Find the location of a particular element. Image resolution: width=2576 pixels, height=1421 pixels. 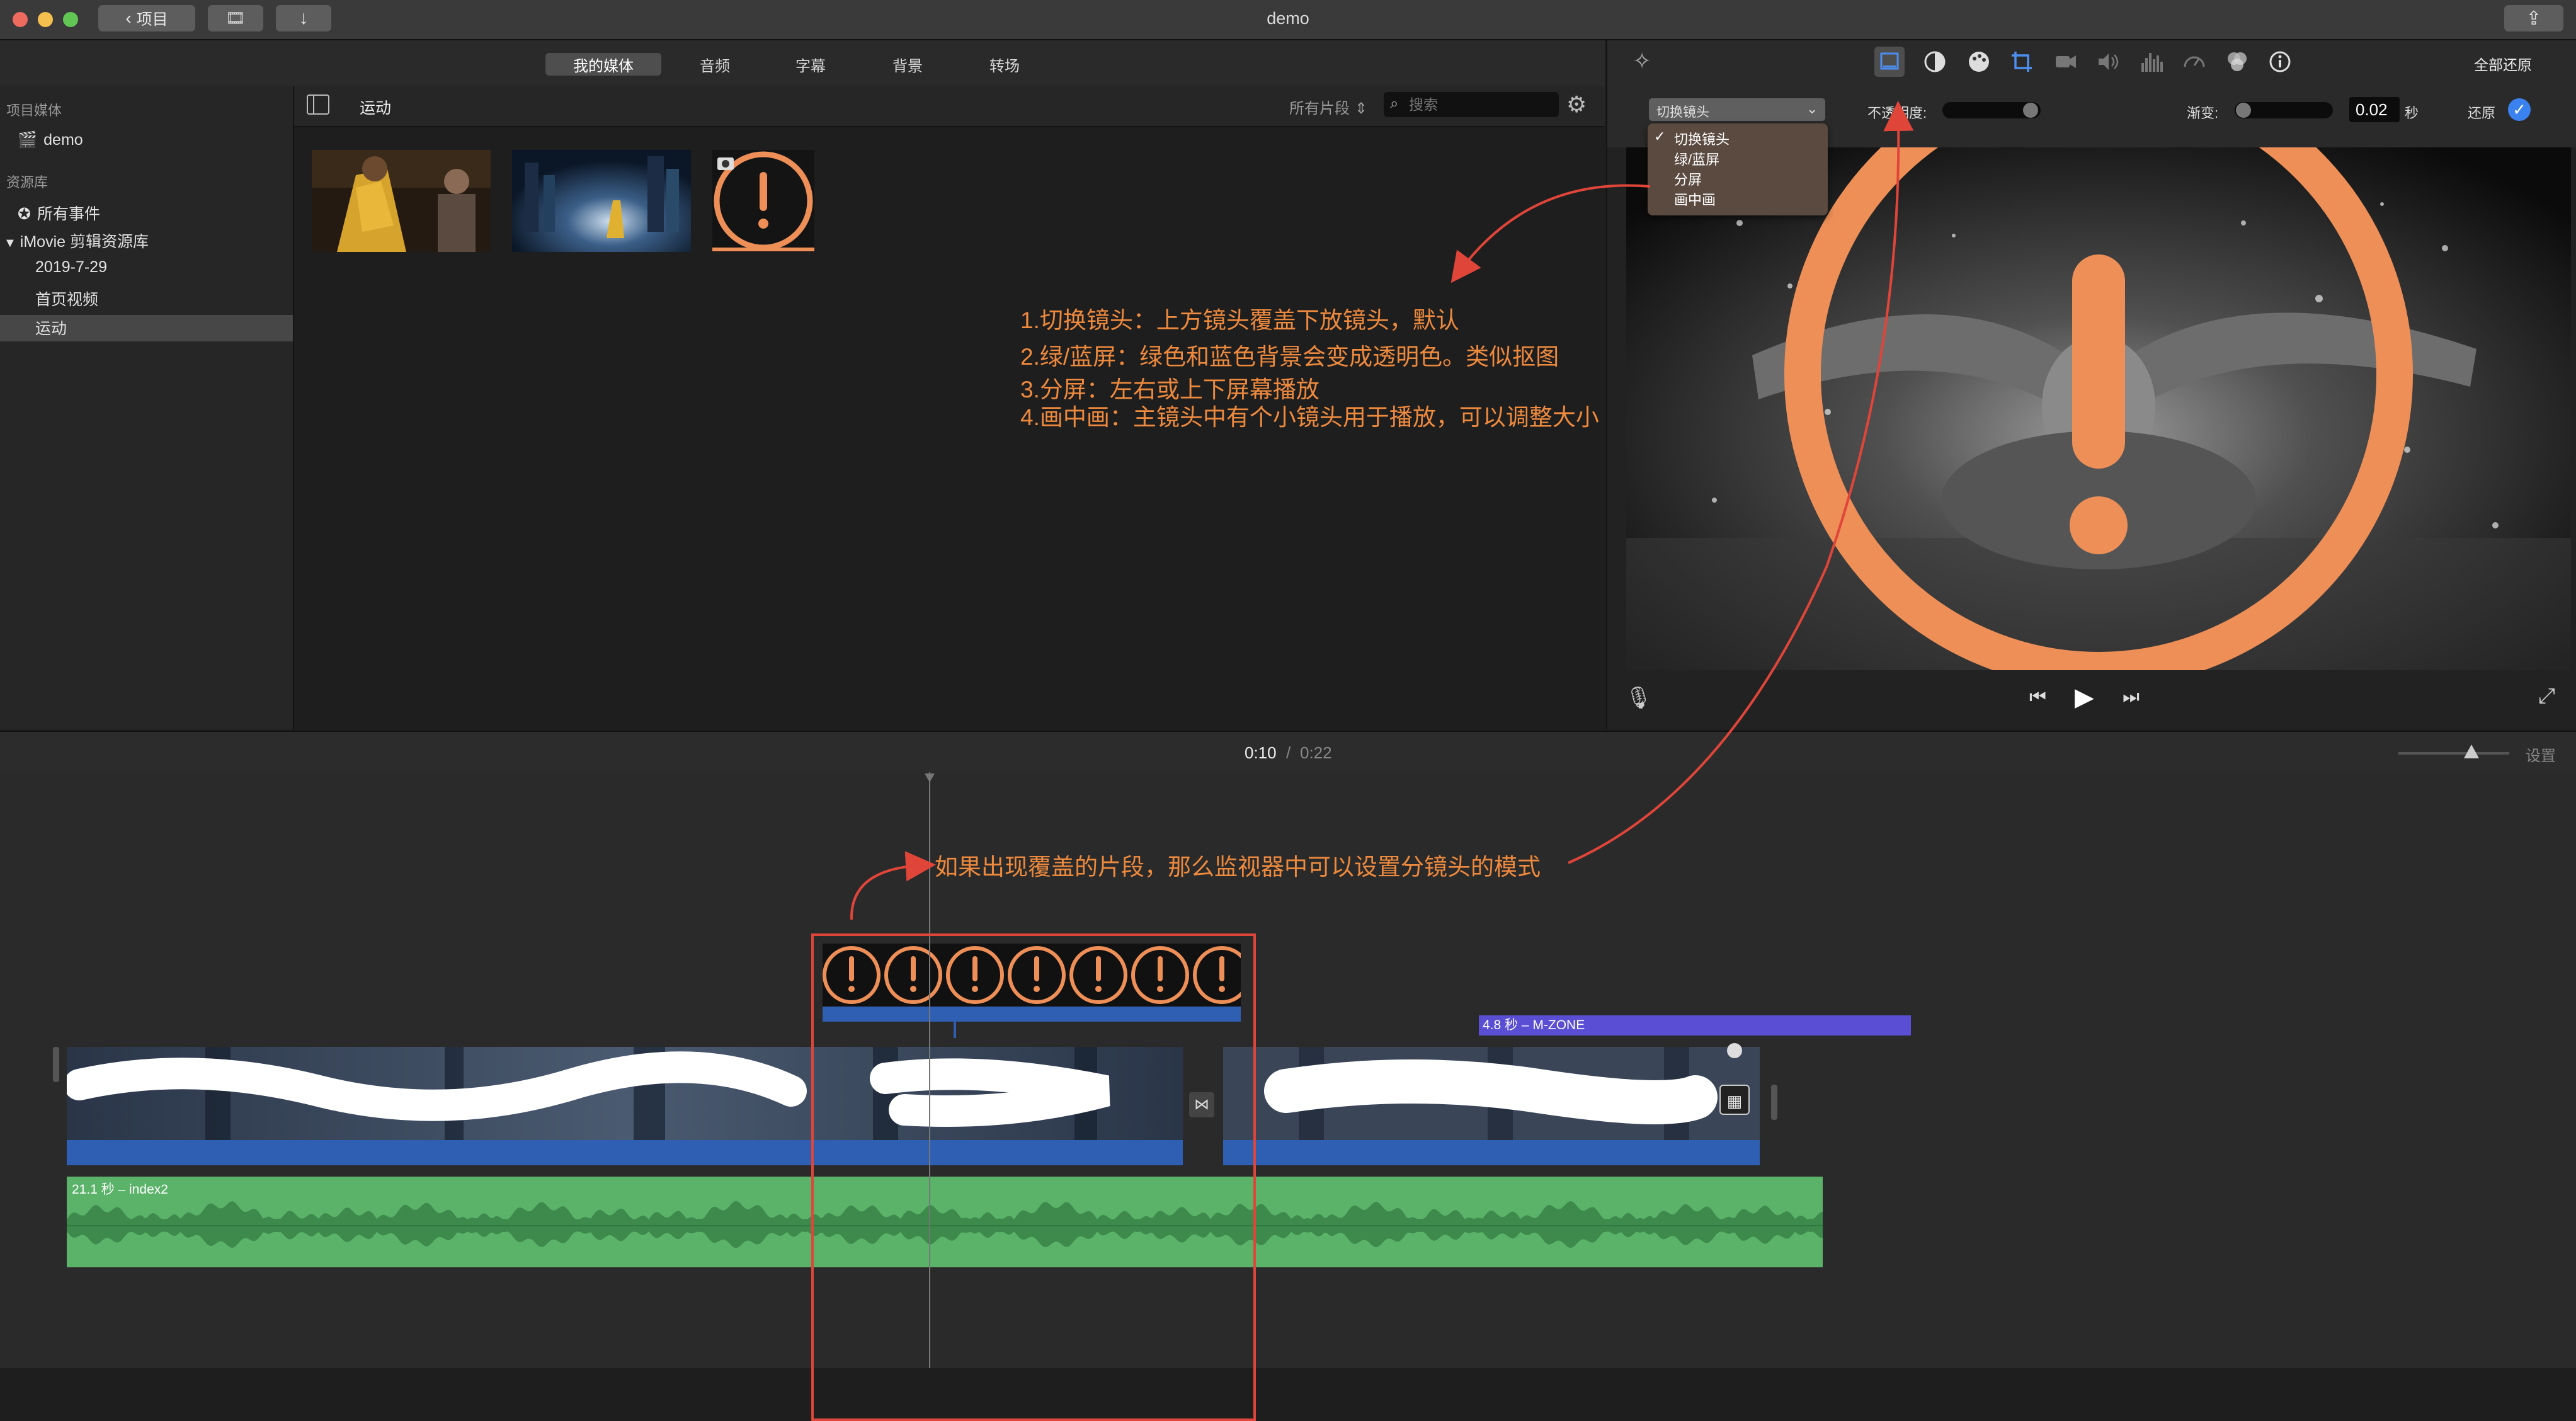

title-bar: ‹ 项目 🎞 ↓ demo ⇪ is located at coordinates (1288, 20).